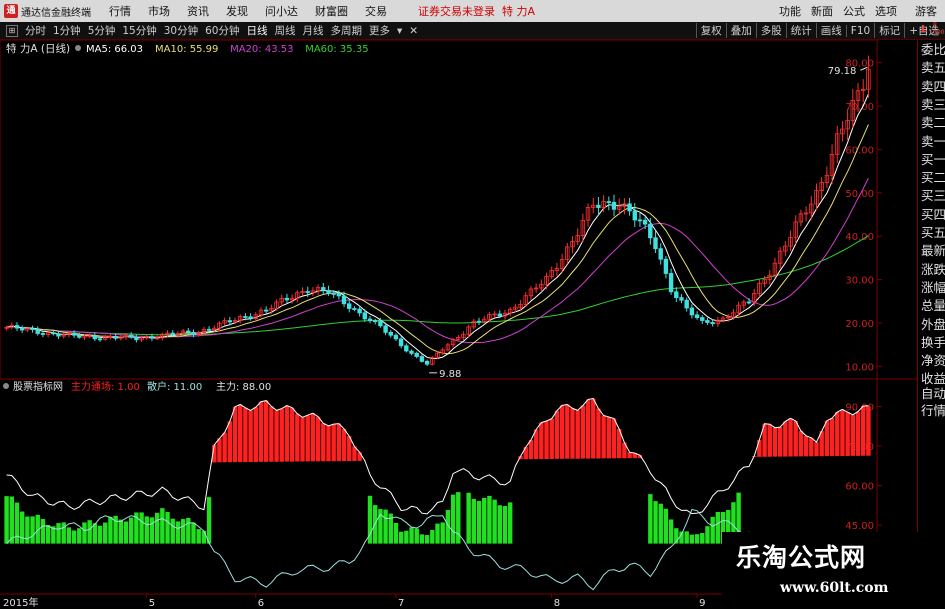 This screenshot has height=609, width=945. I want to click on side-label-17: 净资, so click(933, 361).